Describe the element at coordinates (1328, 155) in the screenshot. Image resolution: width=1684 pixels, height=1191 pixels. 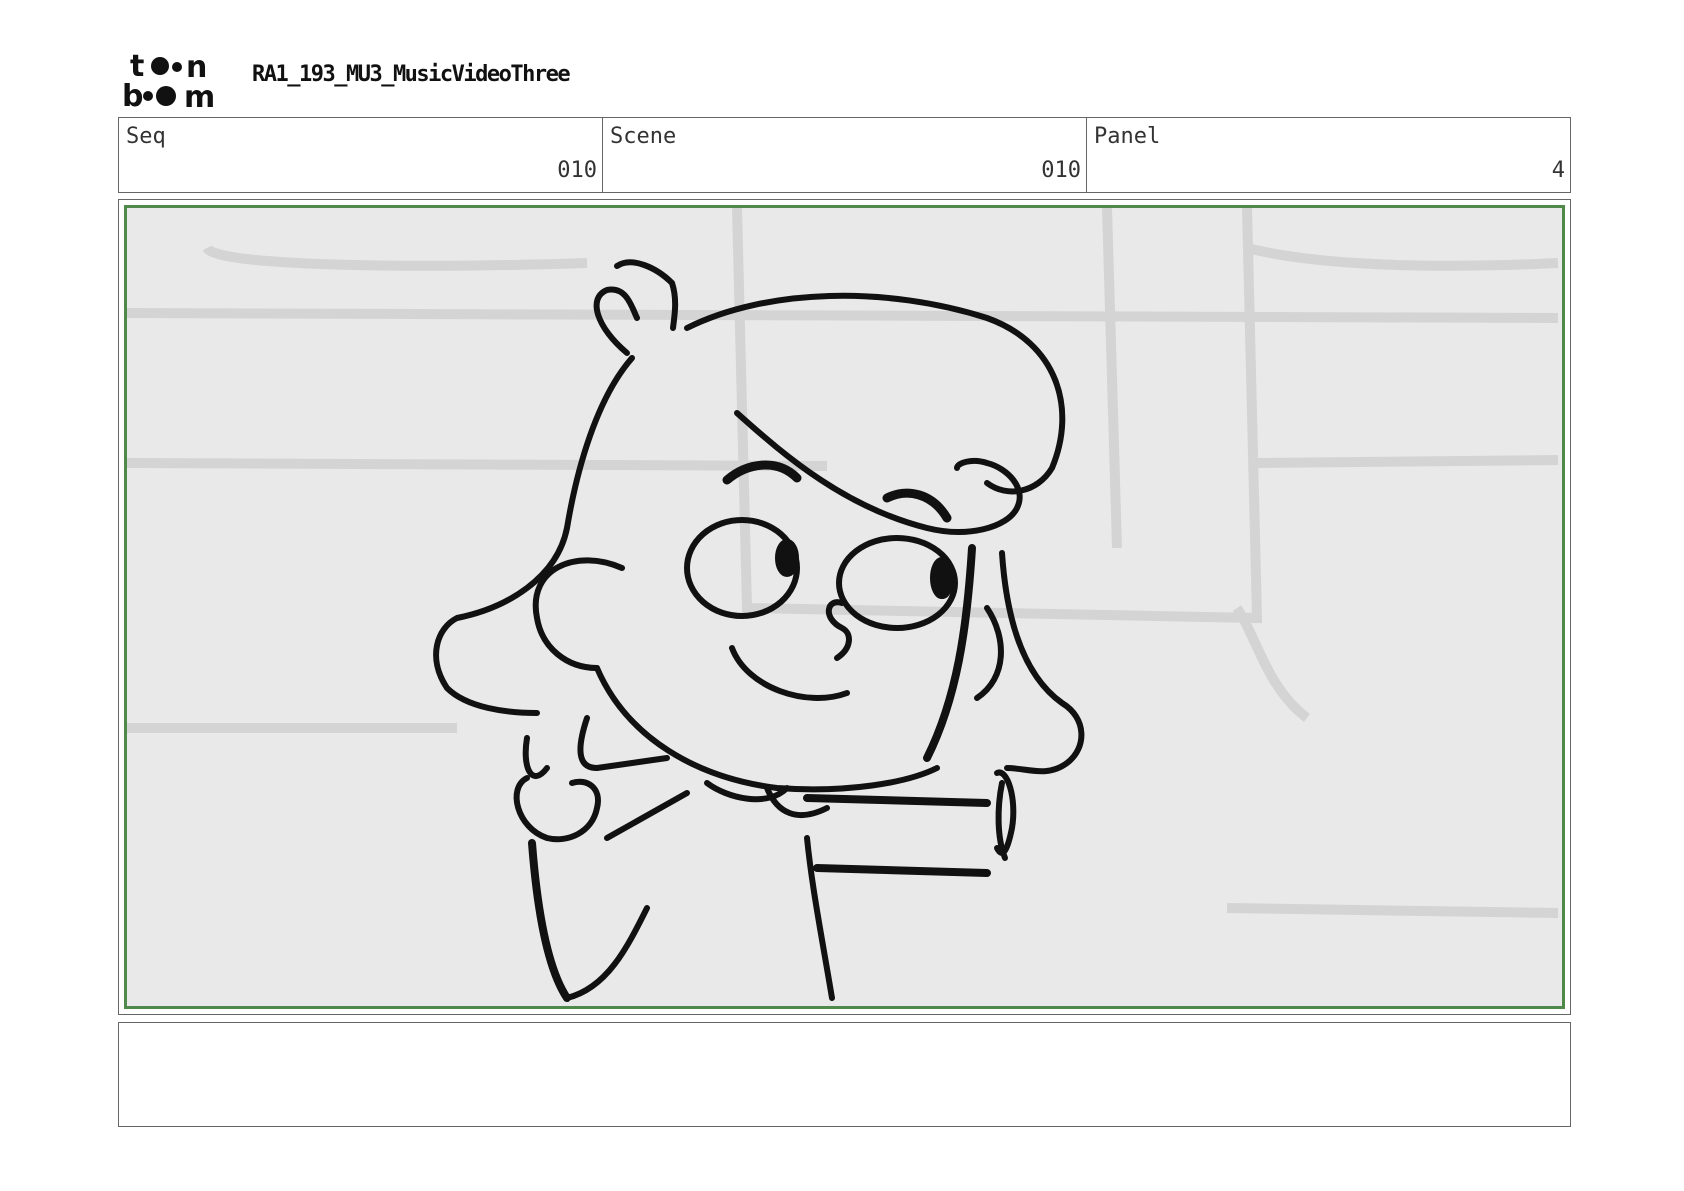
I see `panel-cell: Panel 4` at that location.